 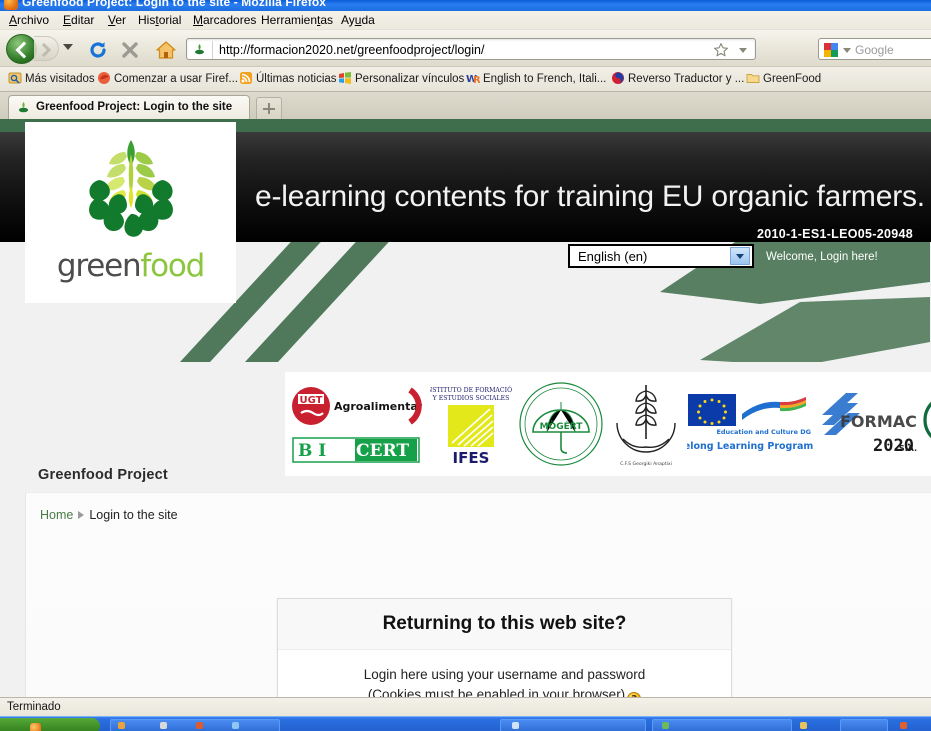 I want to click on svg-text: MÖGÉRT, so click(x=562, y=426).